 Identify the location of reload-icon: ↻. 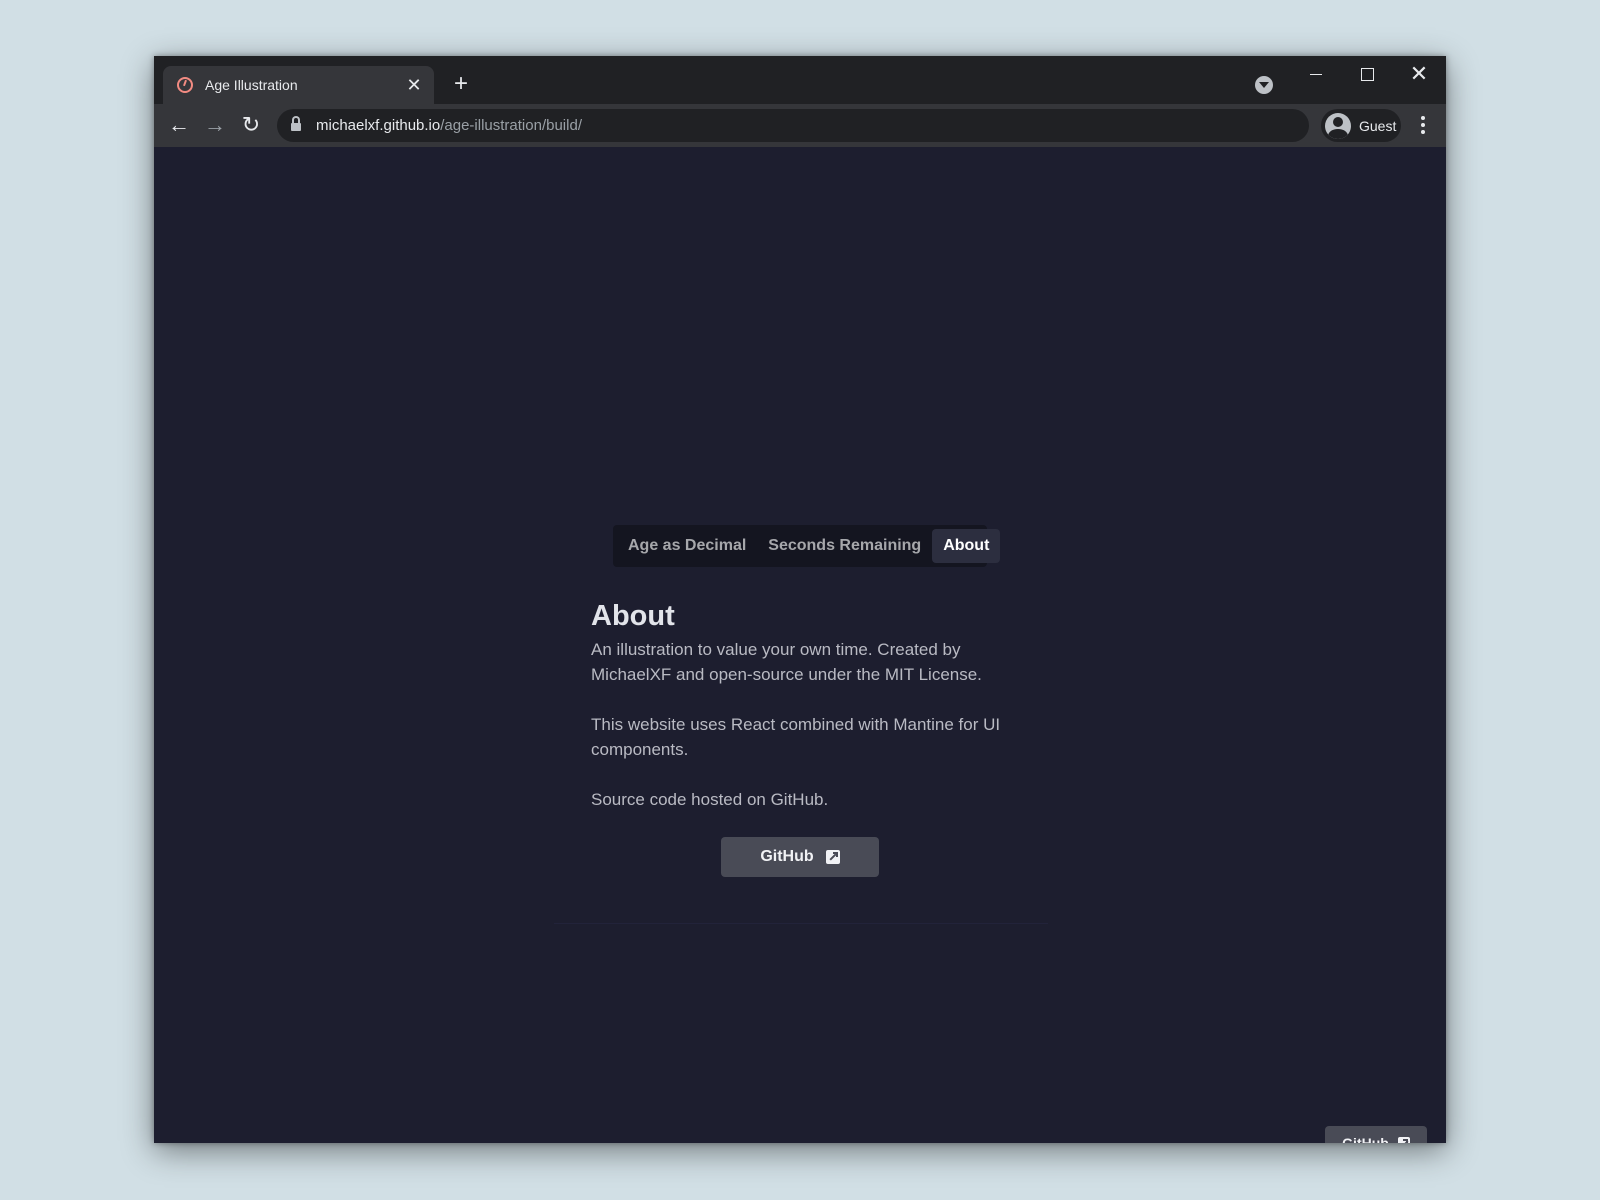
(251, 125).